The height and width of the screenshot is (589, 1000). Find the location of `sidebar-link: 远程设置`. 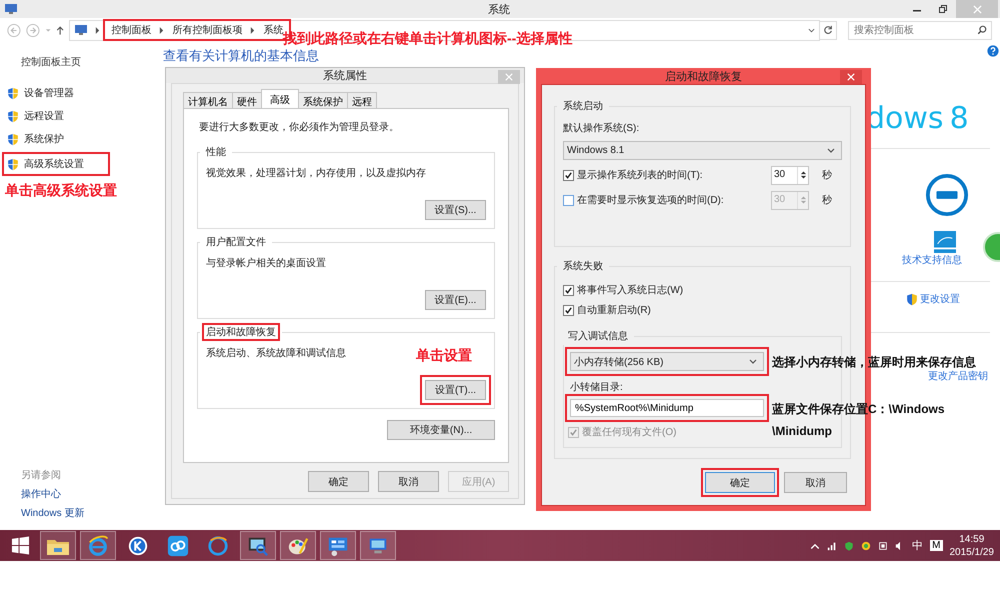

sidebar-link: 远程设置 is located at coordinates (44, 116).